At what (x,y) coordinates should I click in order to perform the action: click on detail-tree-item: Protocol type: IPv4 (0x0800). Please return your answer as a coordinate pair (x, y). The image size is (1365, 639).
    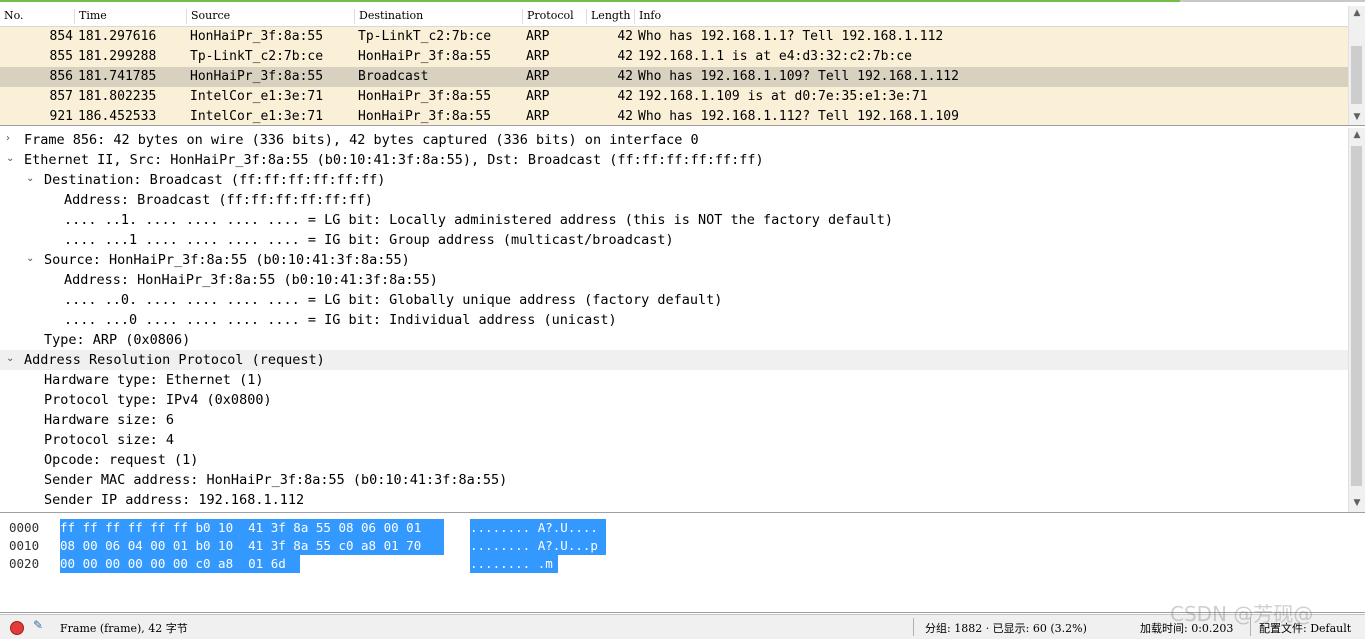
    Looking at the image, I should click on (674, 400).